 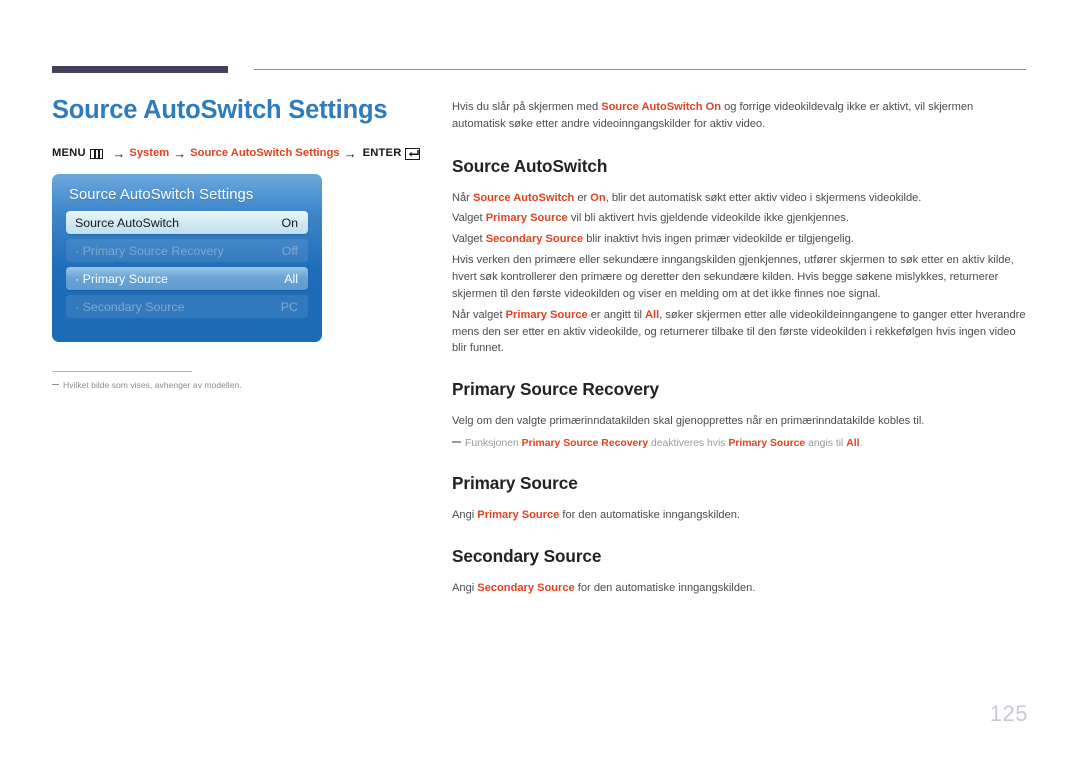 What do you see at coordinates (585, 443) in the screenshot?
I see `term-primary-source-recovery: Primary Source Recovery` at bounding box center [585, 443].